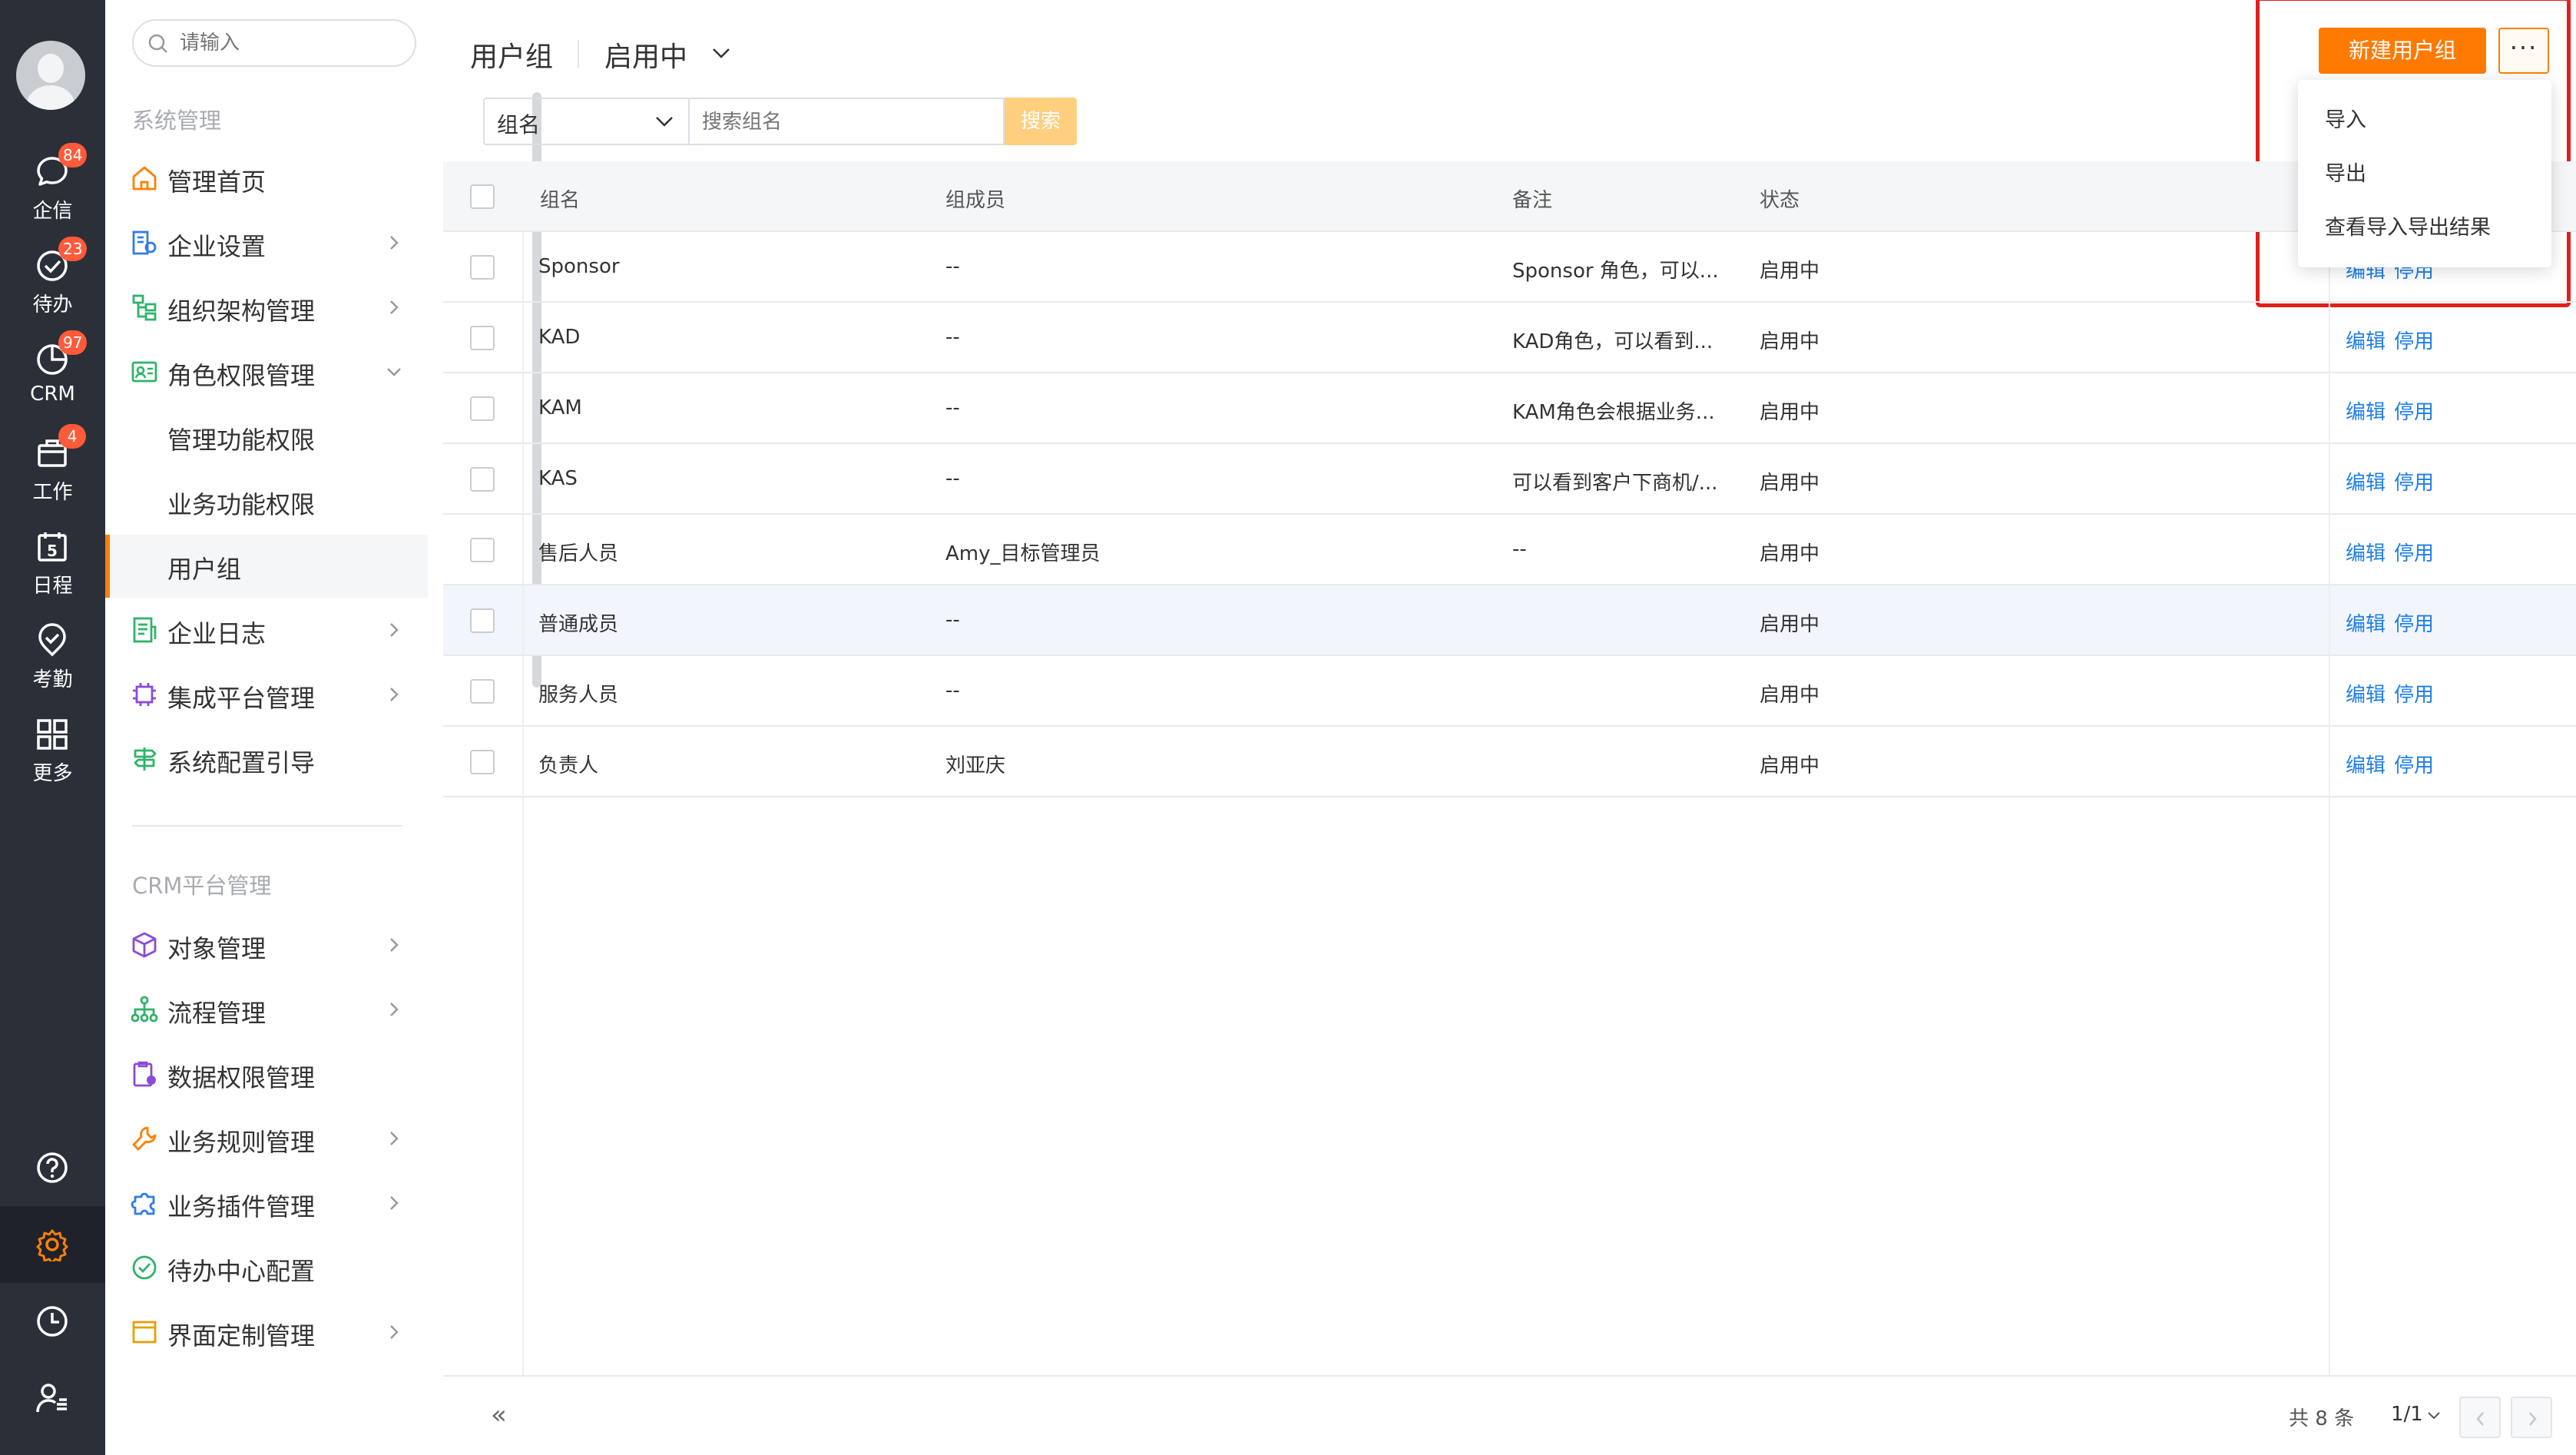 Image resolution: width=2576 pixels, height=1455 pixels. Describe the element at coordinates (52, 658) in the screenshot. I see `rail-item-attendance: 考勤` at that location.